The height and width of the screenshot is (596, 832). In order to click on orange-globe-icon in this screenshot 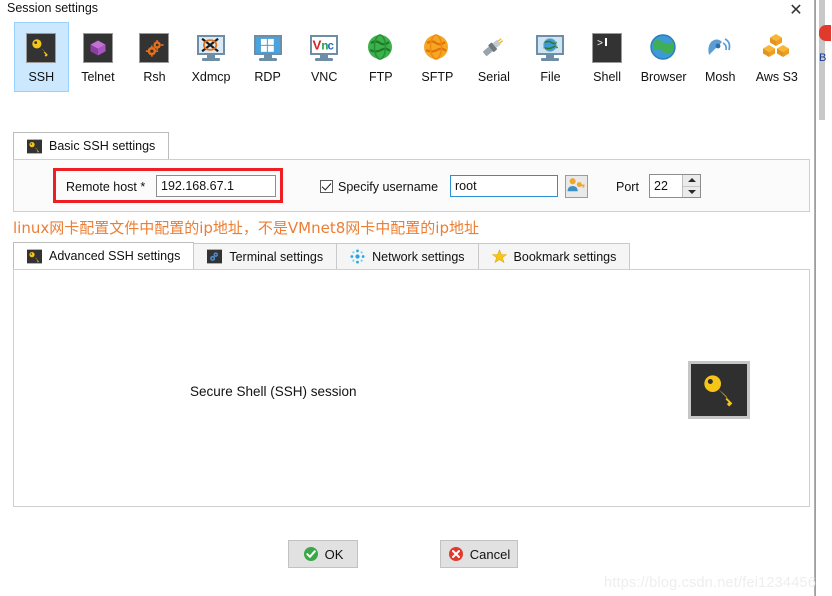, I will do `click(437, 48)`.